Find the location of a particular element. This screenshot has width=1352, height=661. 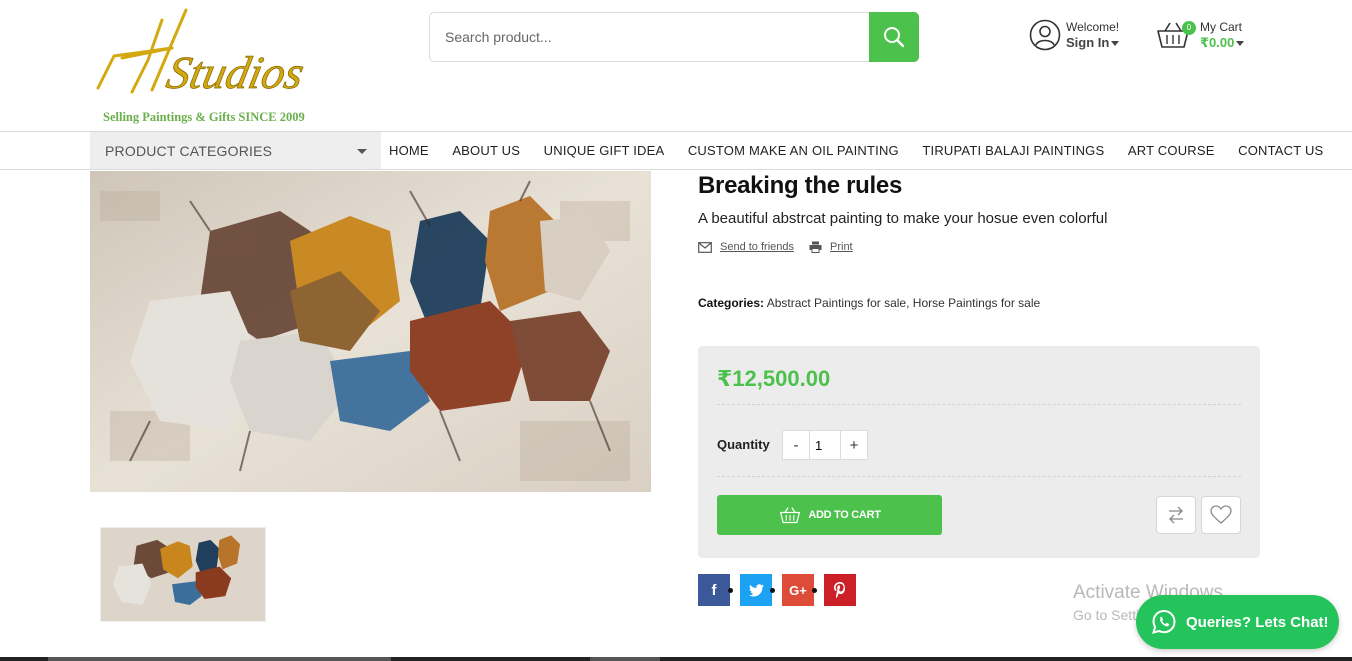

add-to-cart-button: ADD TO CART is located at coordinates (829, 515).